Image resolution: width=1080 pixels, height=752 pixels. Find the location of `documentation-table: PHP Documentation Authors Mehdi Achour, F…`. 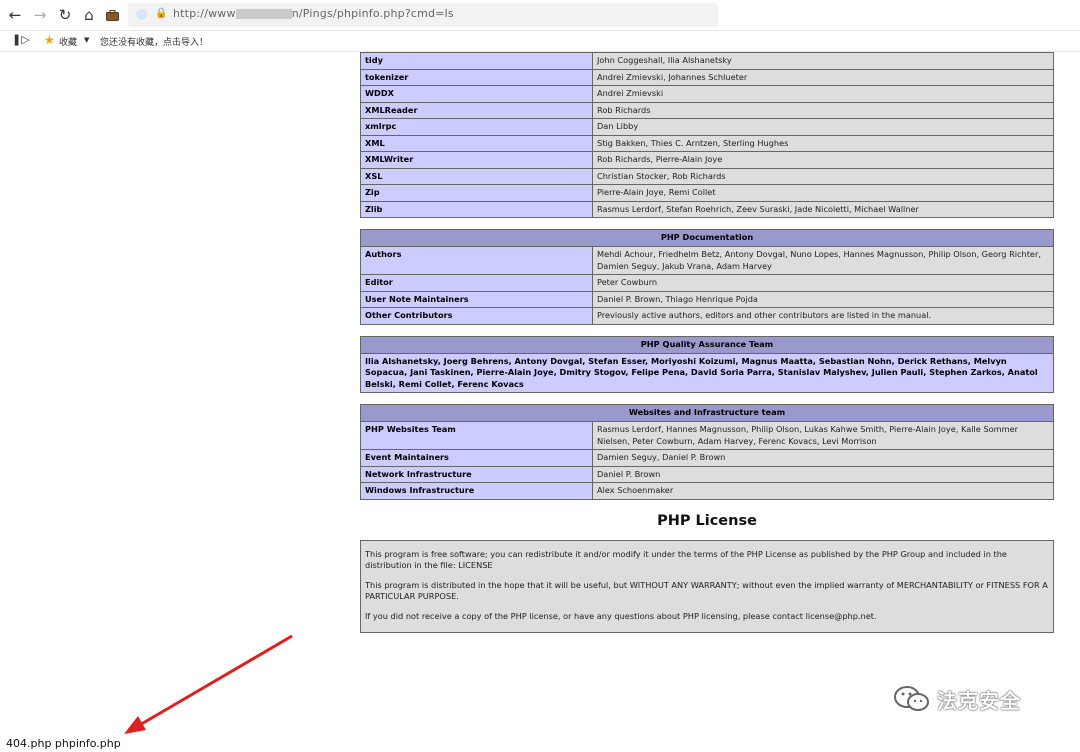

documentation-table: PHP Documentation Authors Mehdi Achour, F… is located at coordinates (707, 277).